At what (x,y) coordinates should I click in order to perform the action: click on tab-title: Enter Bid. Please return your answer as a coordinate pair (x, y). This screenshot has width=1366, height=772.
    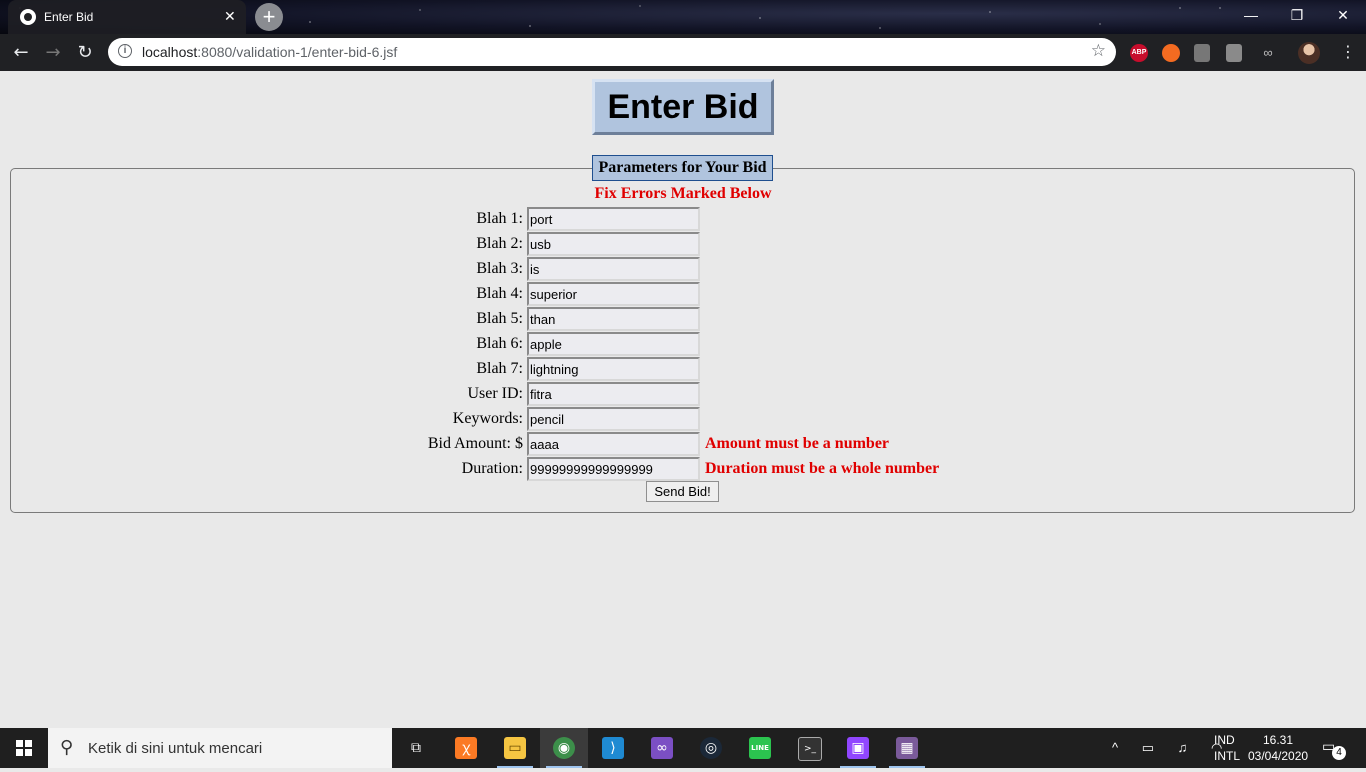
    Looking at the image, I should click on (69, 17).